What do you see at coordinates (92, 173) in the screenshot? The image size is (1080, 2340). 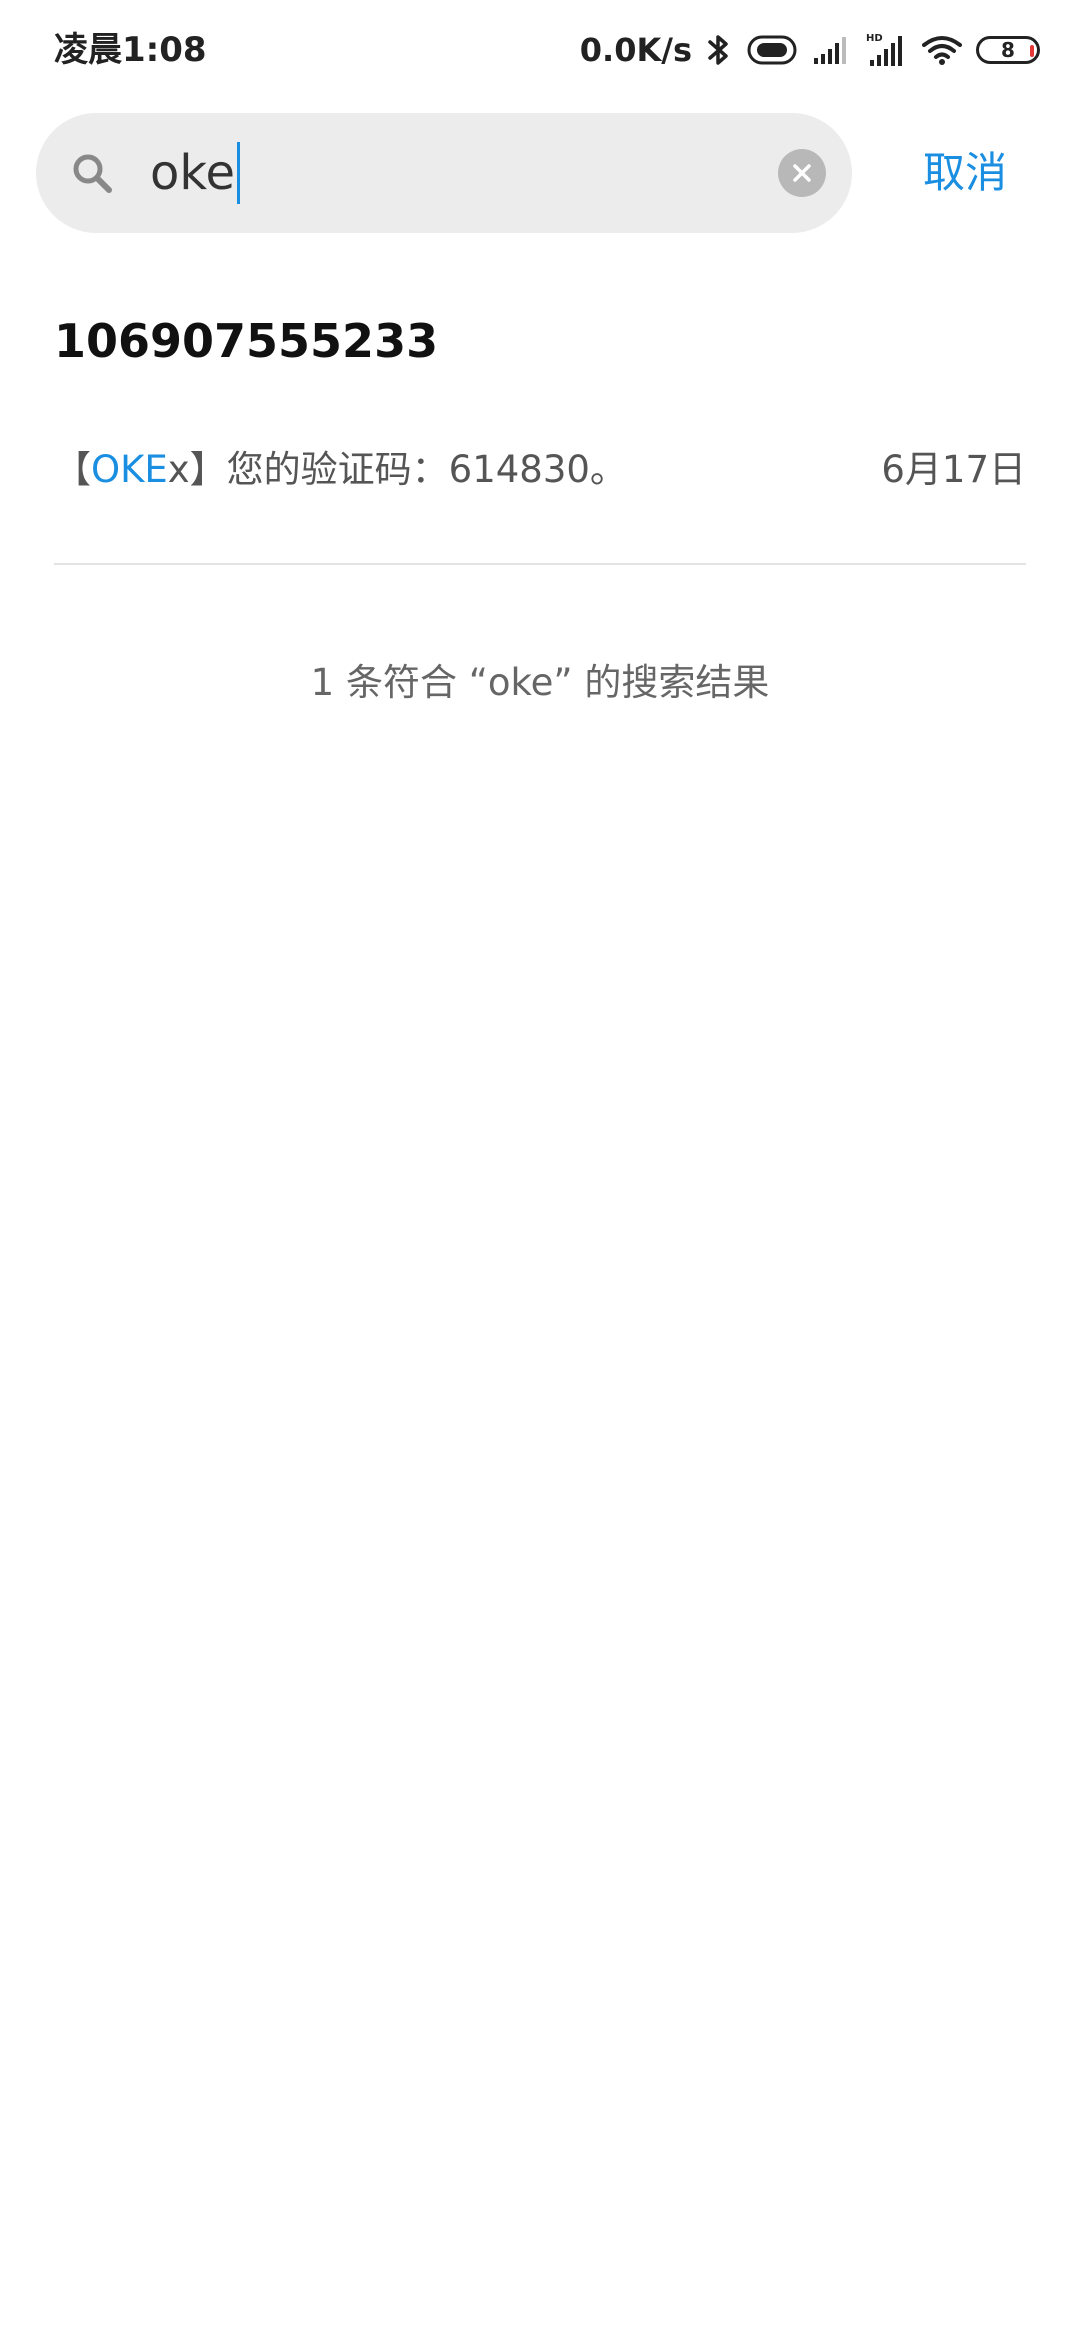 I see `search-icon` at bounding box center [92, 173].